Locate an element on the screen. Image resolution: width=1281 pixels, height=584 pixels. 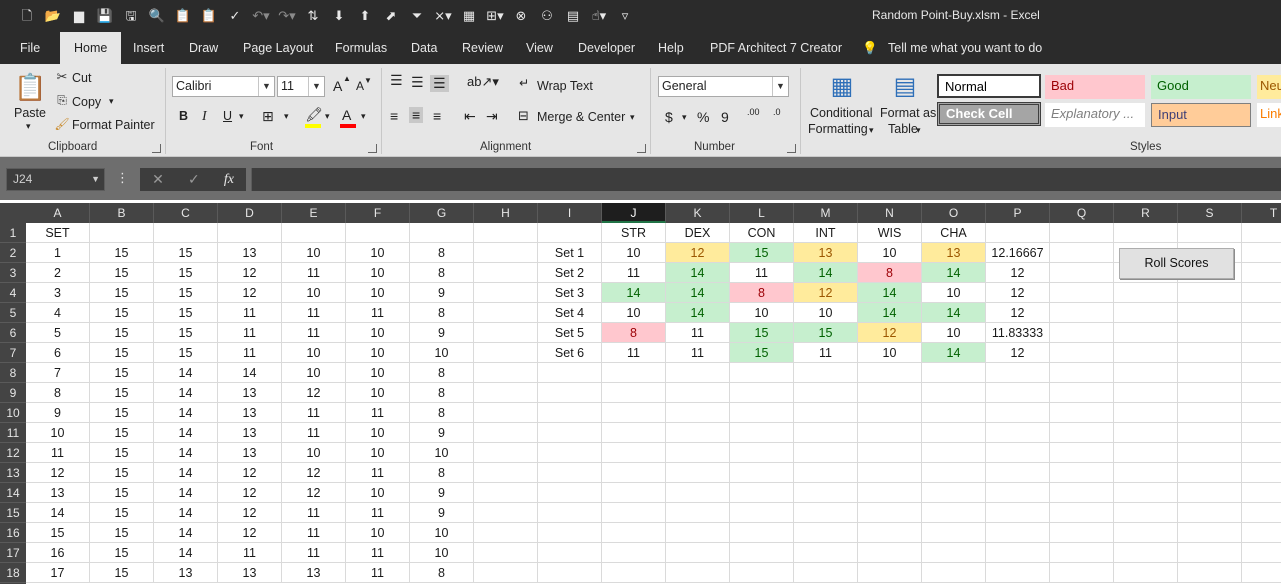
import-icon: ⬇ is located at coordinates (339, 16).